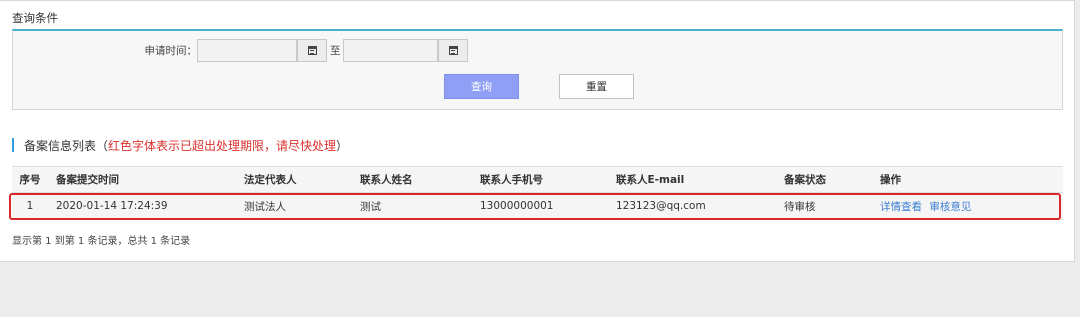  Describe the element at coordinates (302, 206) in the screenshot. I see `row-legal-rep: 测试法人` at that location.